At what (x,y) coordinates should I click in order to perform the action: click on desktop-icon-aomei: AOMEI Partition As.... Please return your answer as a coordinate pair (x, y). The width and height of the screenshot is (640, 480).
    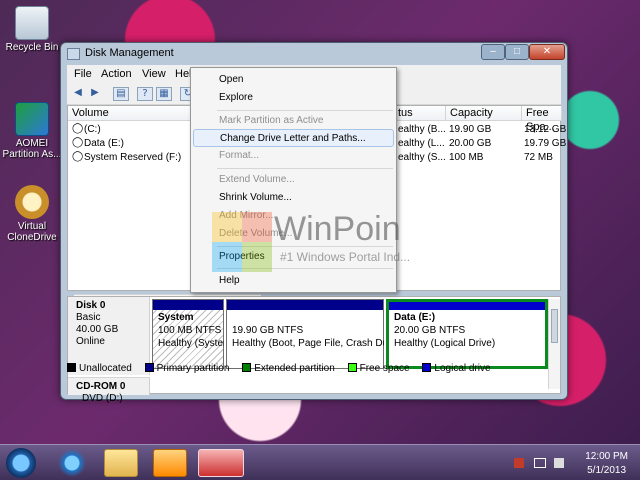
    Looking at the image, I should click on (32, 131).